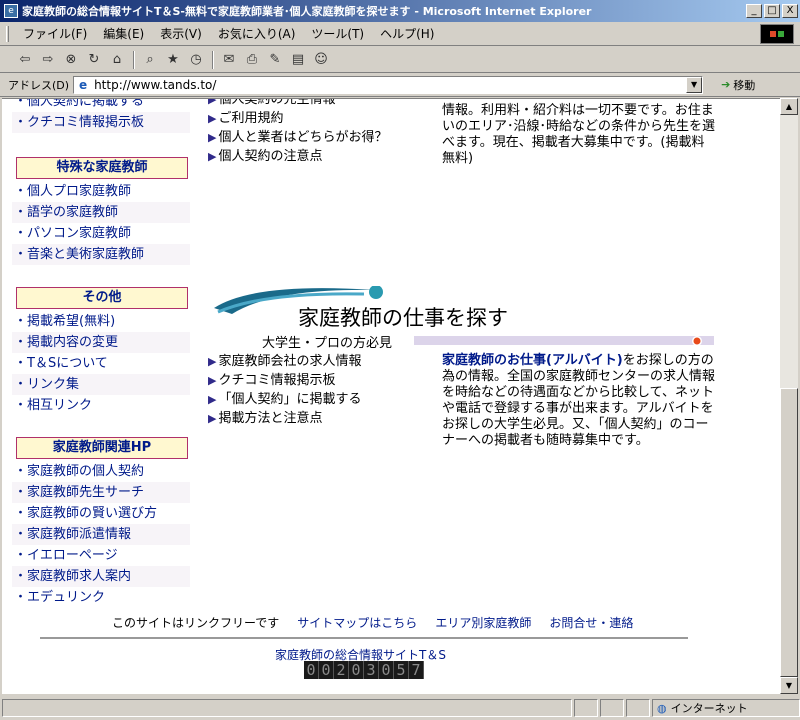 The width and height of the screenshot is (800, 720). I want to click on address-input: e http://www.tands.to/ ▼, so click(388, 84).